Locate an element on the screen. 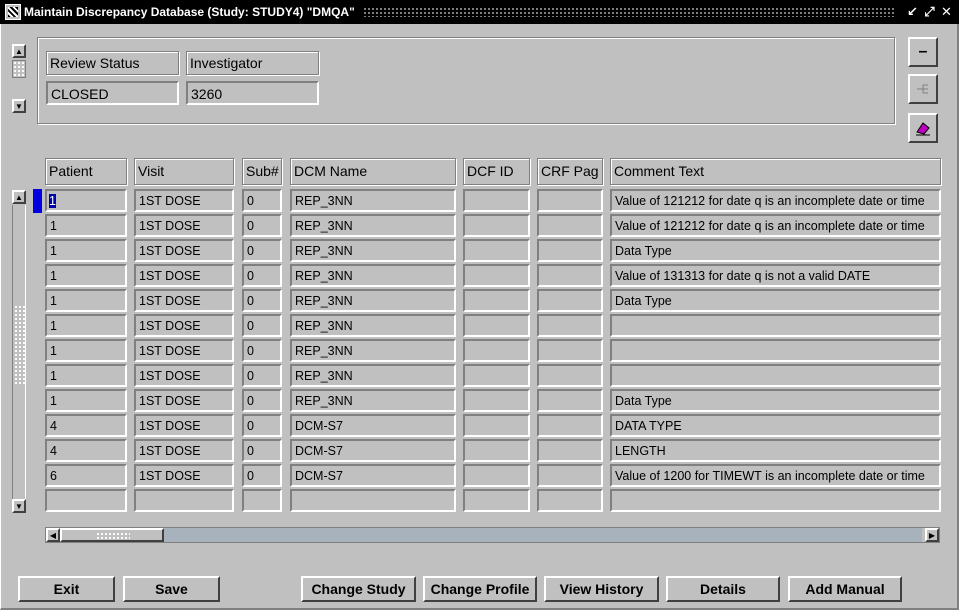 Image resolution: width=959 pixels, height=610 pixels. change-study-button: Change Study is located at coordinates (358, 589).